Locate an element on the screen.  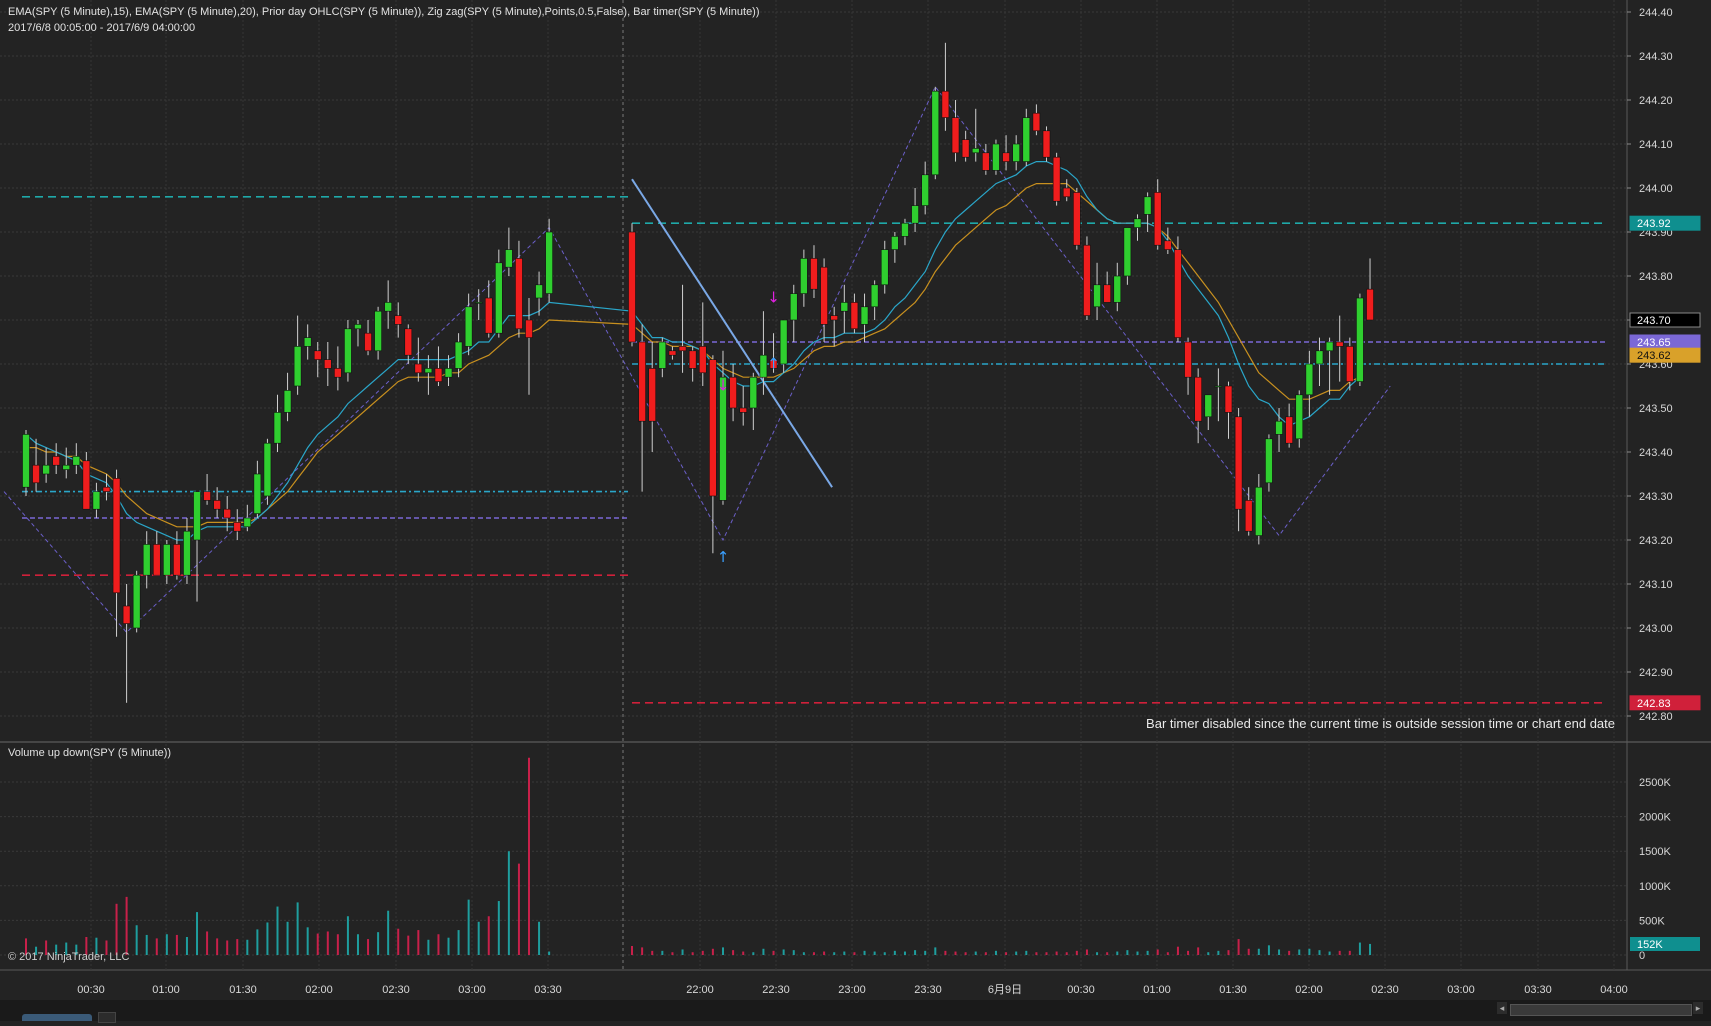
horizontal-scrollbar is located at coordinates (855, 1010).